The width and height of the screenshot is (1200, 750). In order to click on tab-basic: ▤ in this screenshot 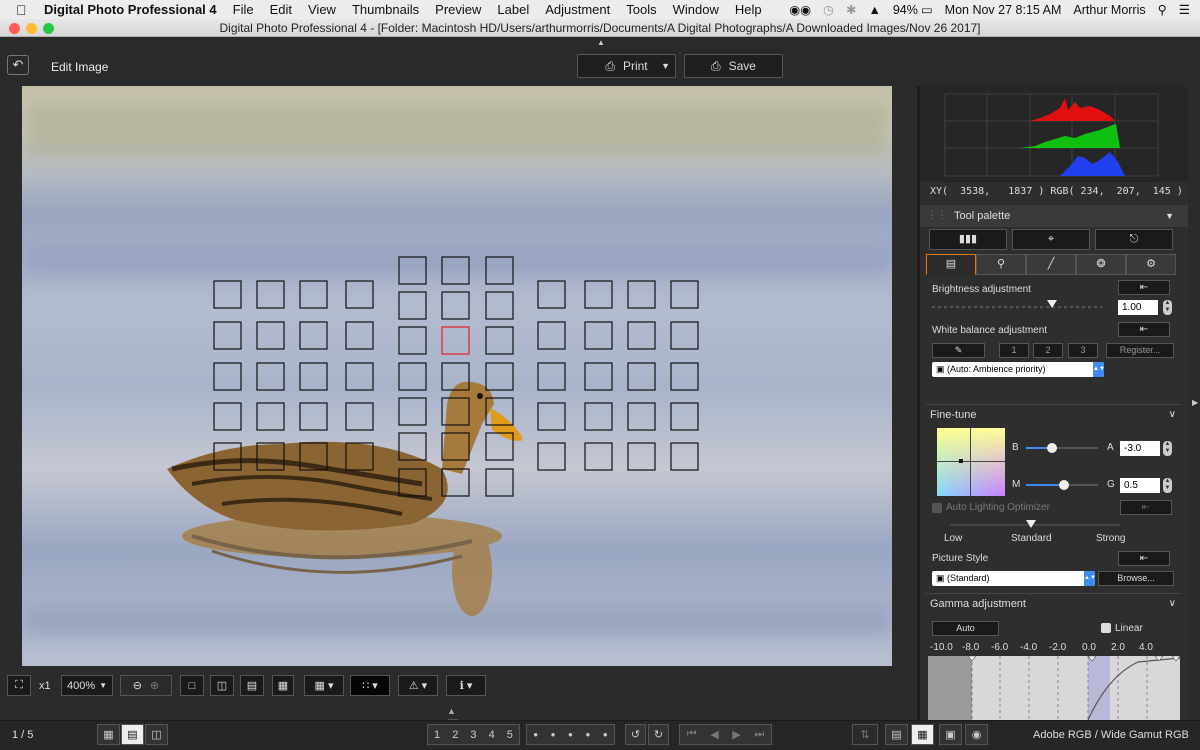, I will do `click(951, 264)`.